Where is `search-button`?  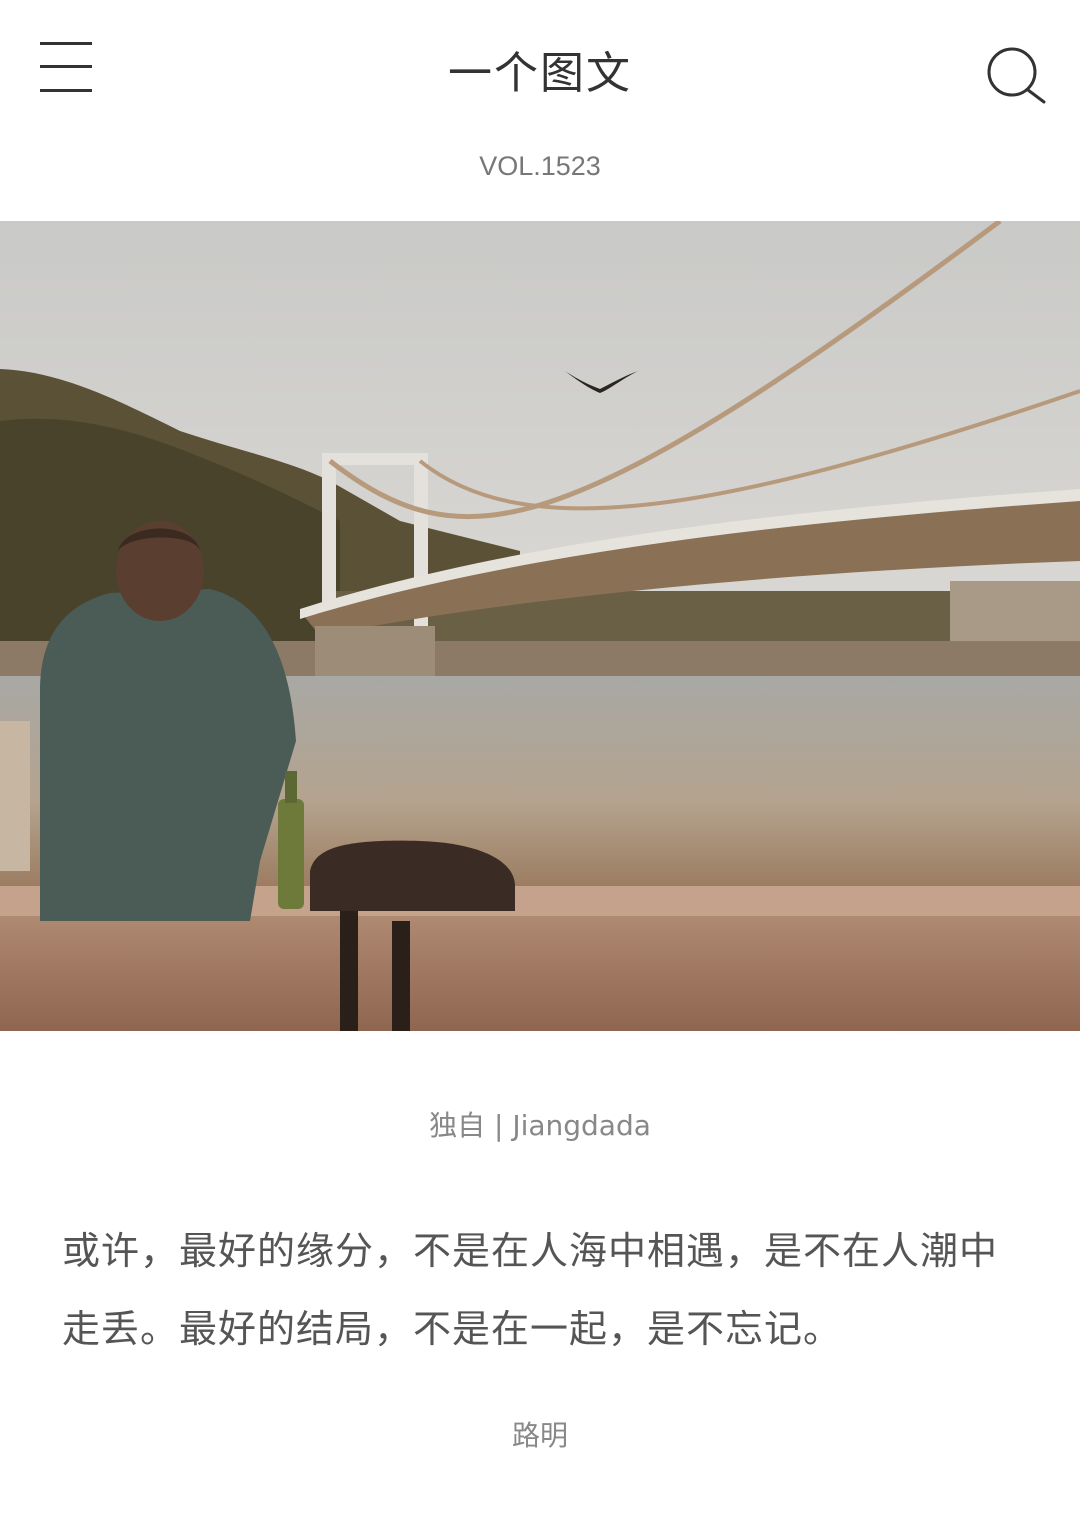
search-button is located at coordinates (1016, 76).